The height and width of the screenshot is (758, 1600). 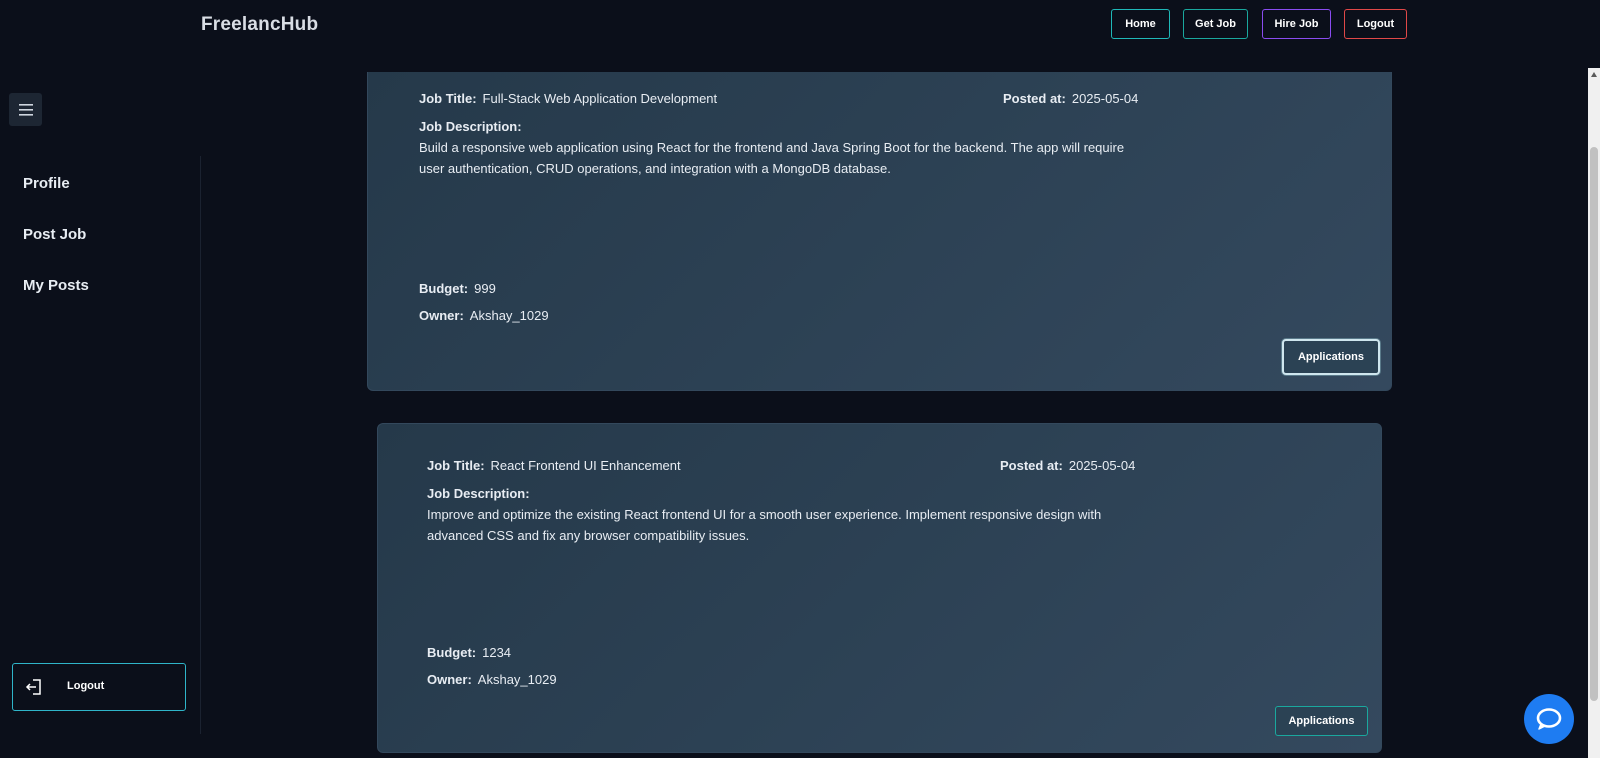 I want to click on nav-hire-job-button: Hire Job, so click(x=1296, y=24).